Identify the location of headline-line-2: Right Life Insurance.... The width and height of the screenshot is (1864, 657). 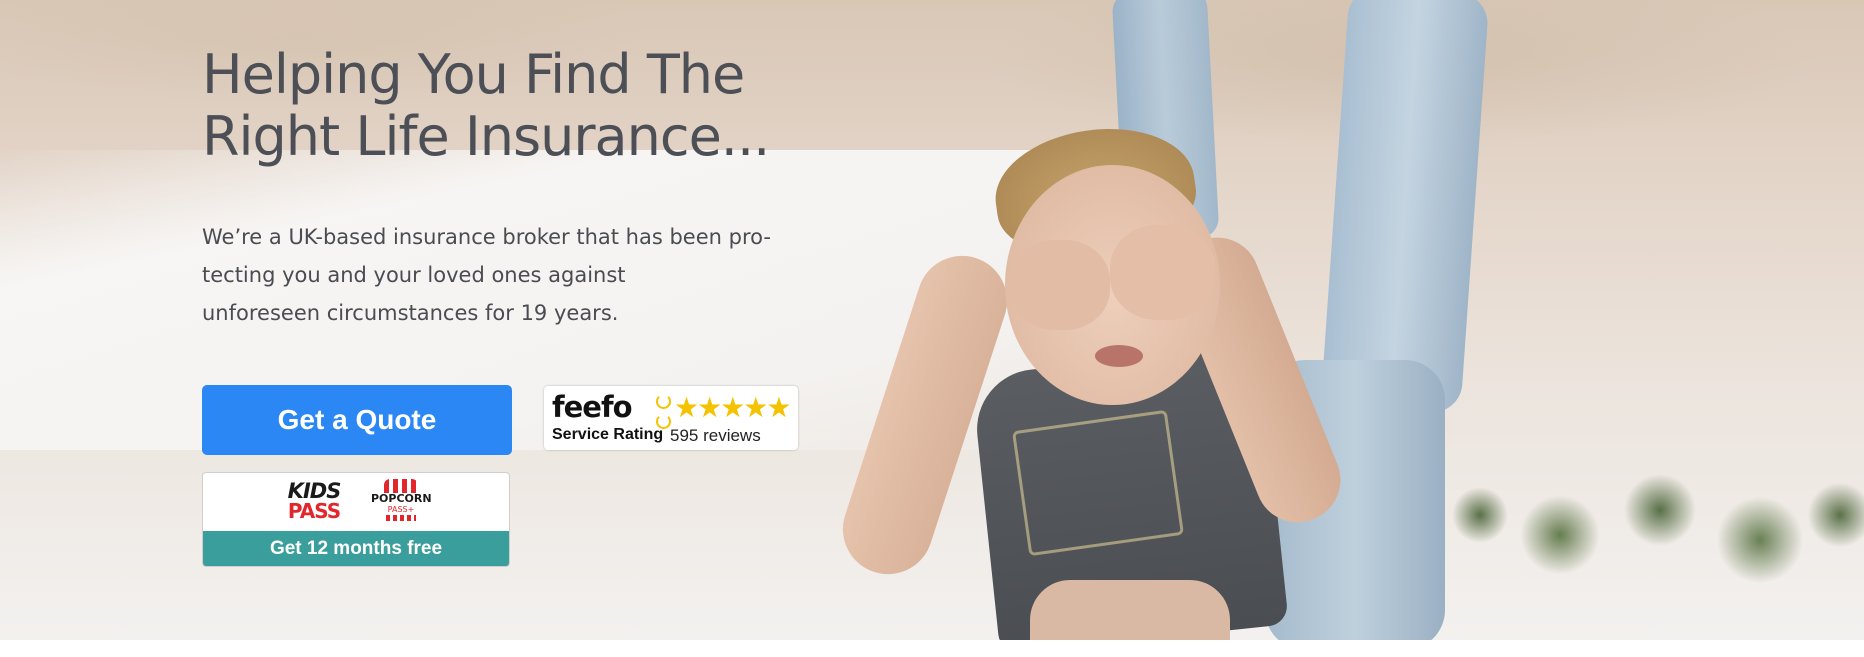
(486, 136).